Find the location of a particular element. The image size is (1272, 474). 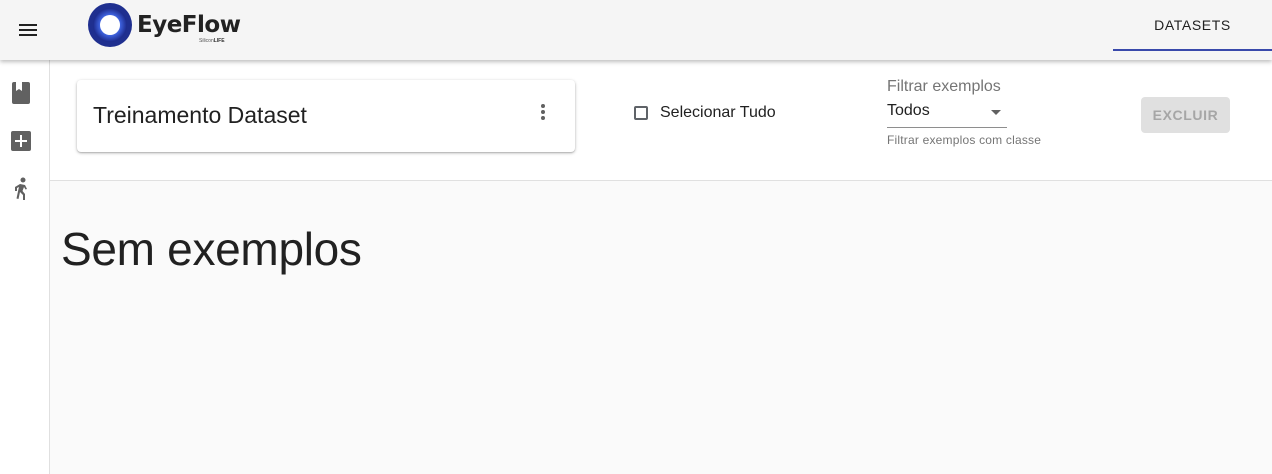

select-all-checkbox: Selecionar Tudo is located at coordinates (705, 113).